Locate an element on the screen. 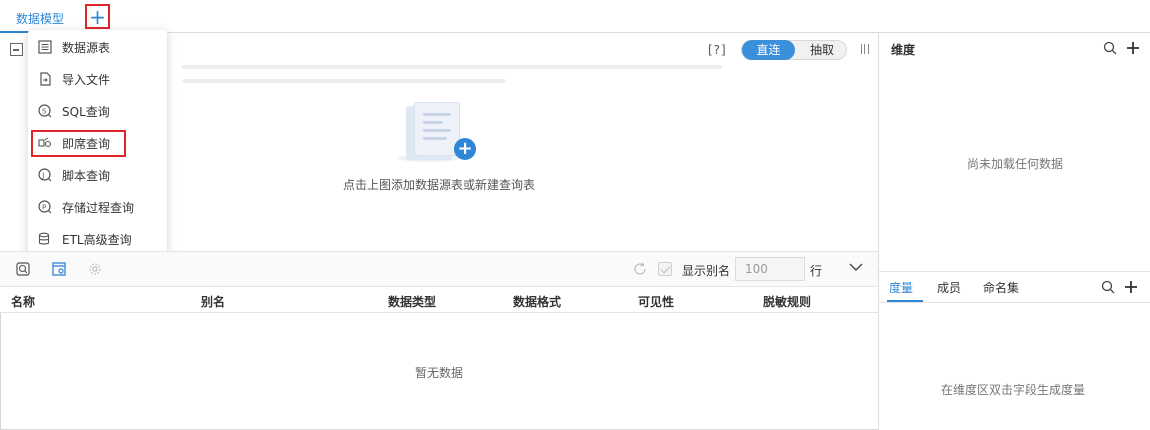 The width and height of the screenshot is (1150, 430). canvas-empty-hint: 点击上图添加数据源表或新建查询表 is located at coordinates (439, 185).